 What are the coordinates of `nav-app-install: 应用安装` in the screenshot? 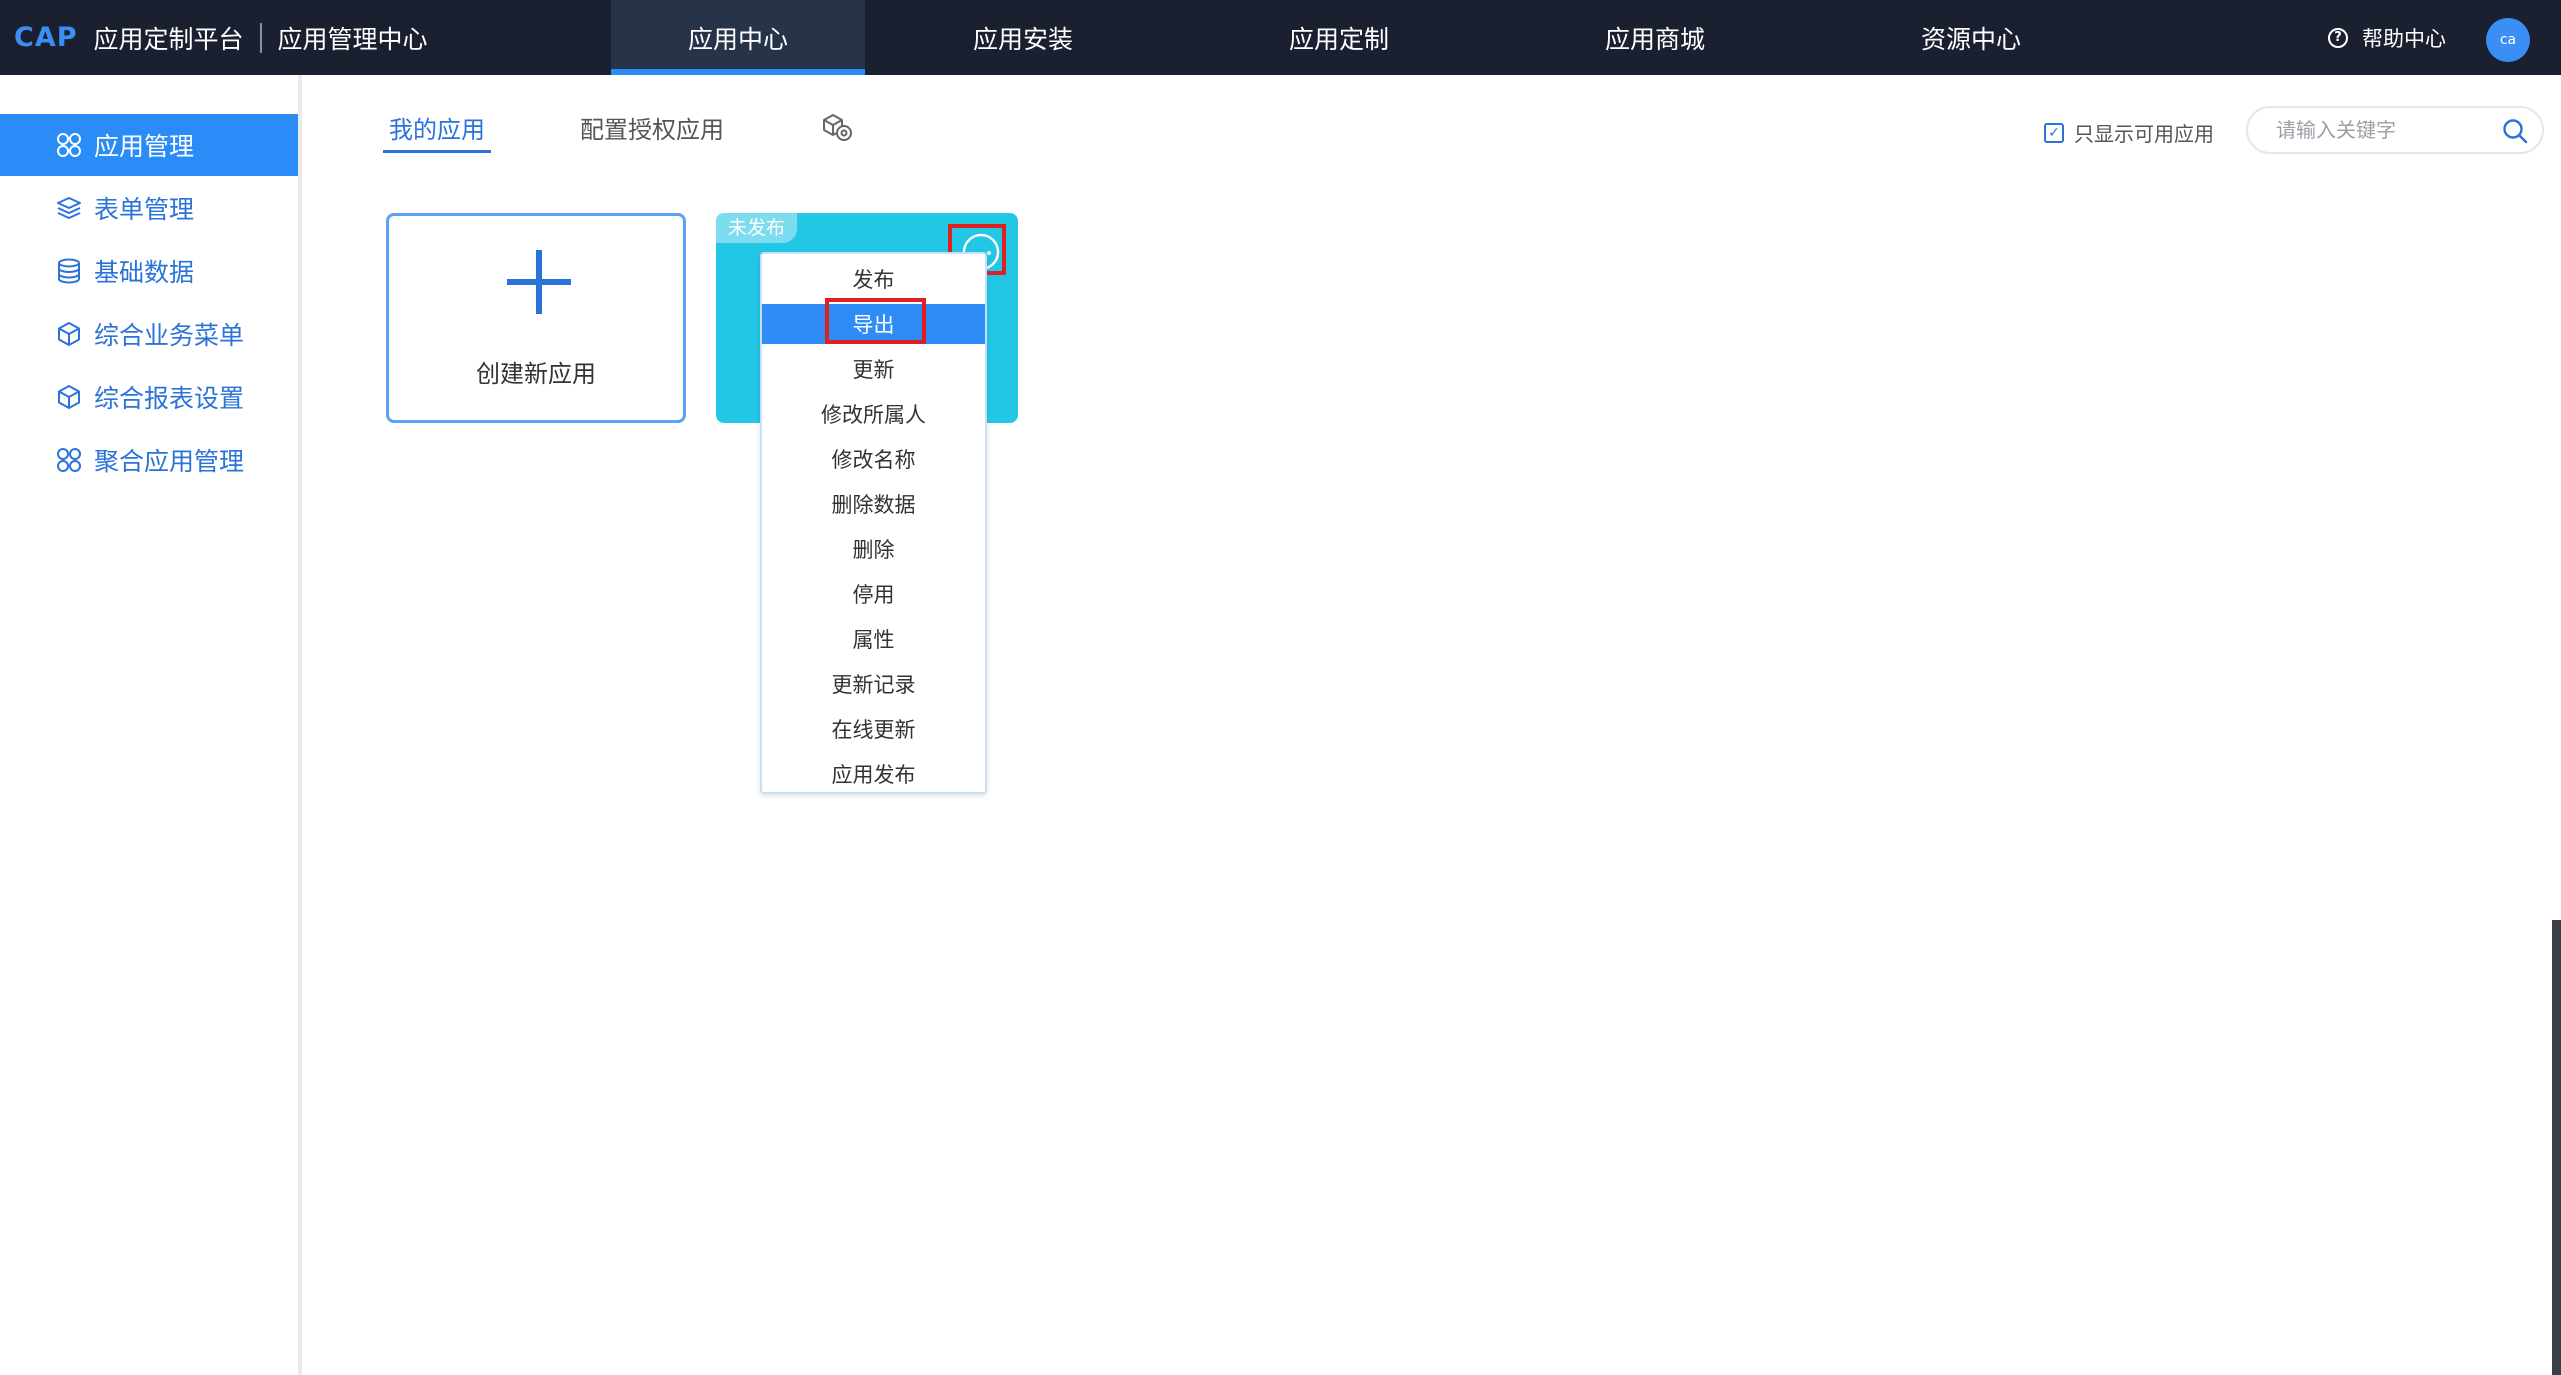 It's located at (1023, 37).